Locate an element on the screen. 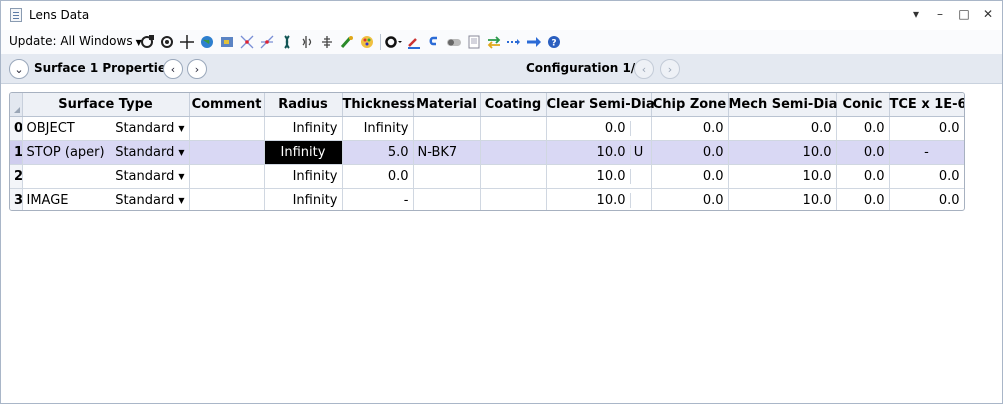 The height and width of the screenshot is (404, 1003). surface-type-cell: IMAGE Standard ▼ is located at coordinates (106, 199).